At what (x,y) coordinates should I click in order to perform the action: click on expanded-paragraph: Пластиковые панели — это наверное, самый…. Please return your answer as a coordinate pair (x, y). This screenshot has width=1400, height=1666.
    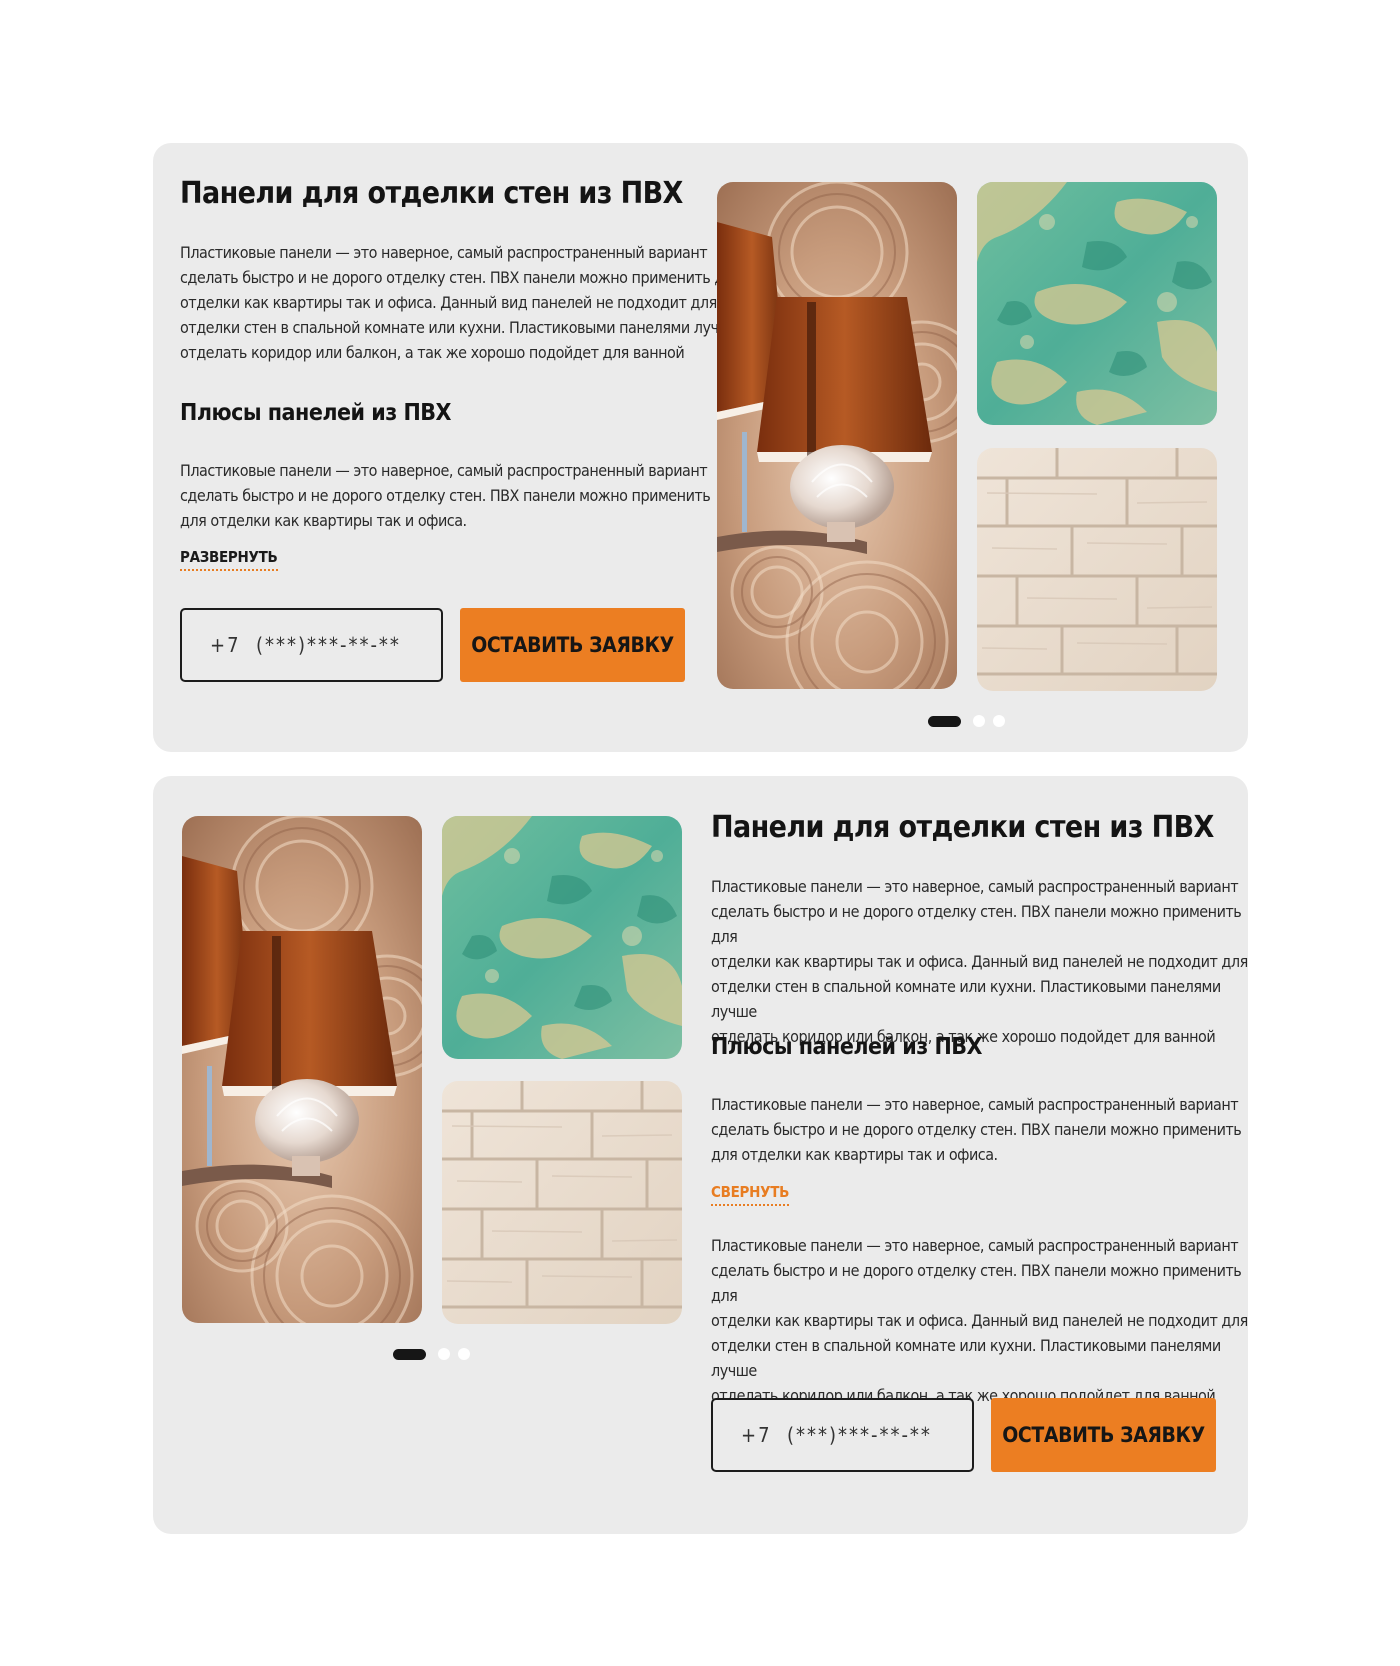
    Looking at the image, I should click on (979, 1320).